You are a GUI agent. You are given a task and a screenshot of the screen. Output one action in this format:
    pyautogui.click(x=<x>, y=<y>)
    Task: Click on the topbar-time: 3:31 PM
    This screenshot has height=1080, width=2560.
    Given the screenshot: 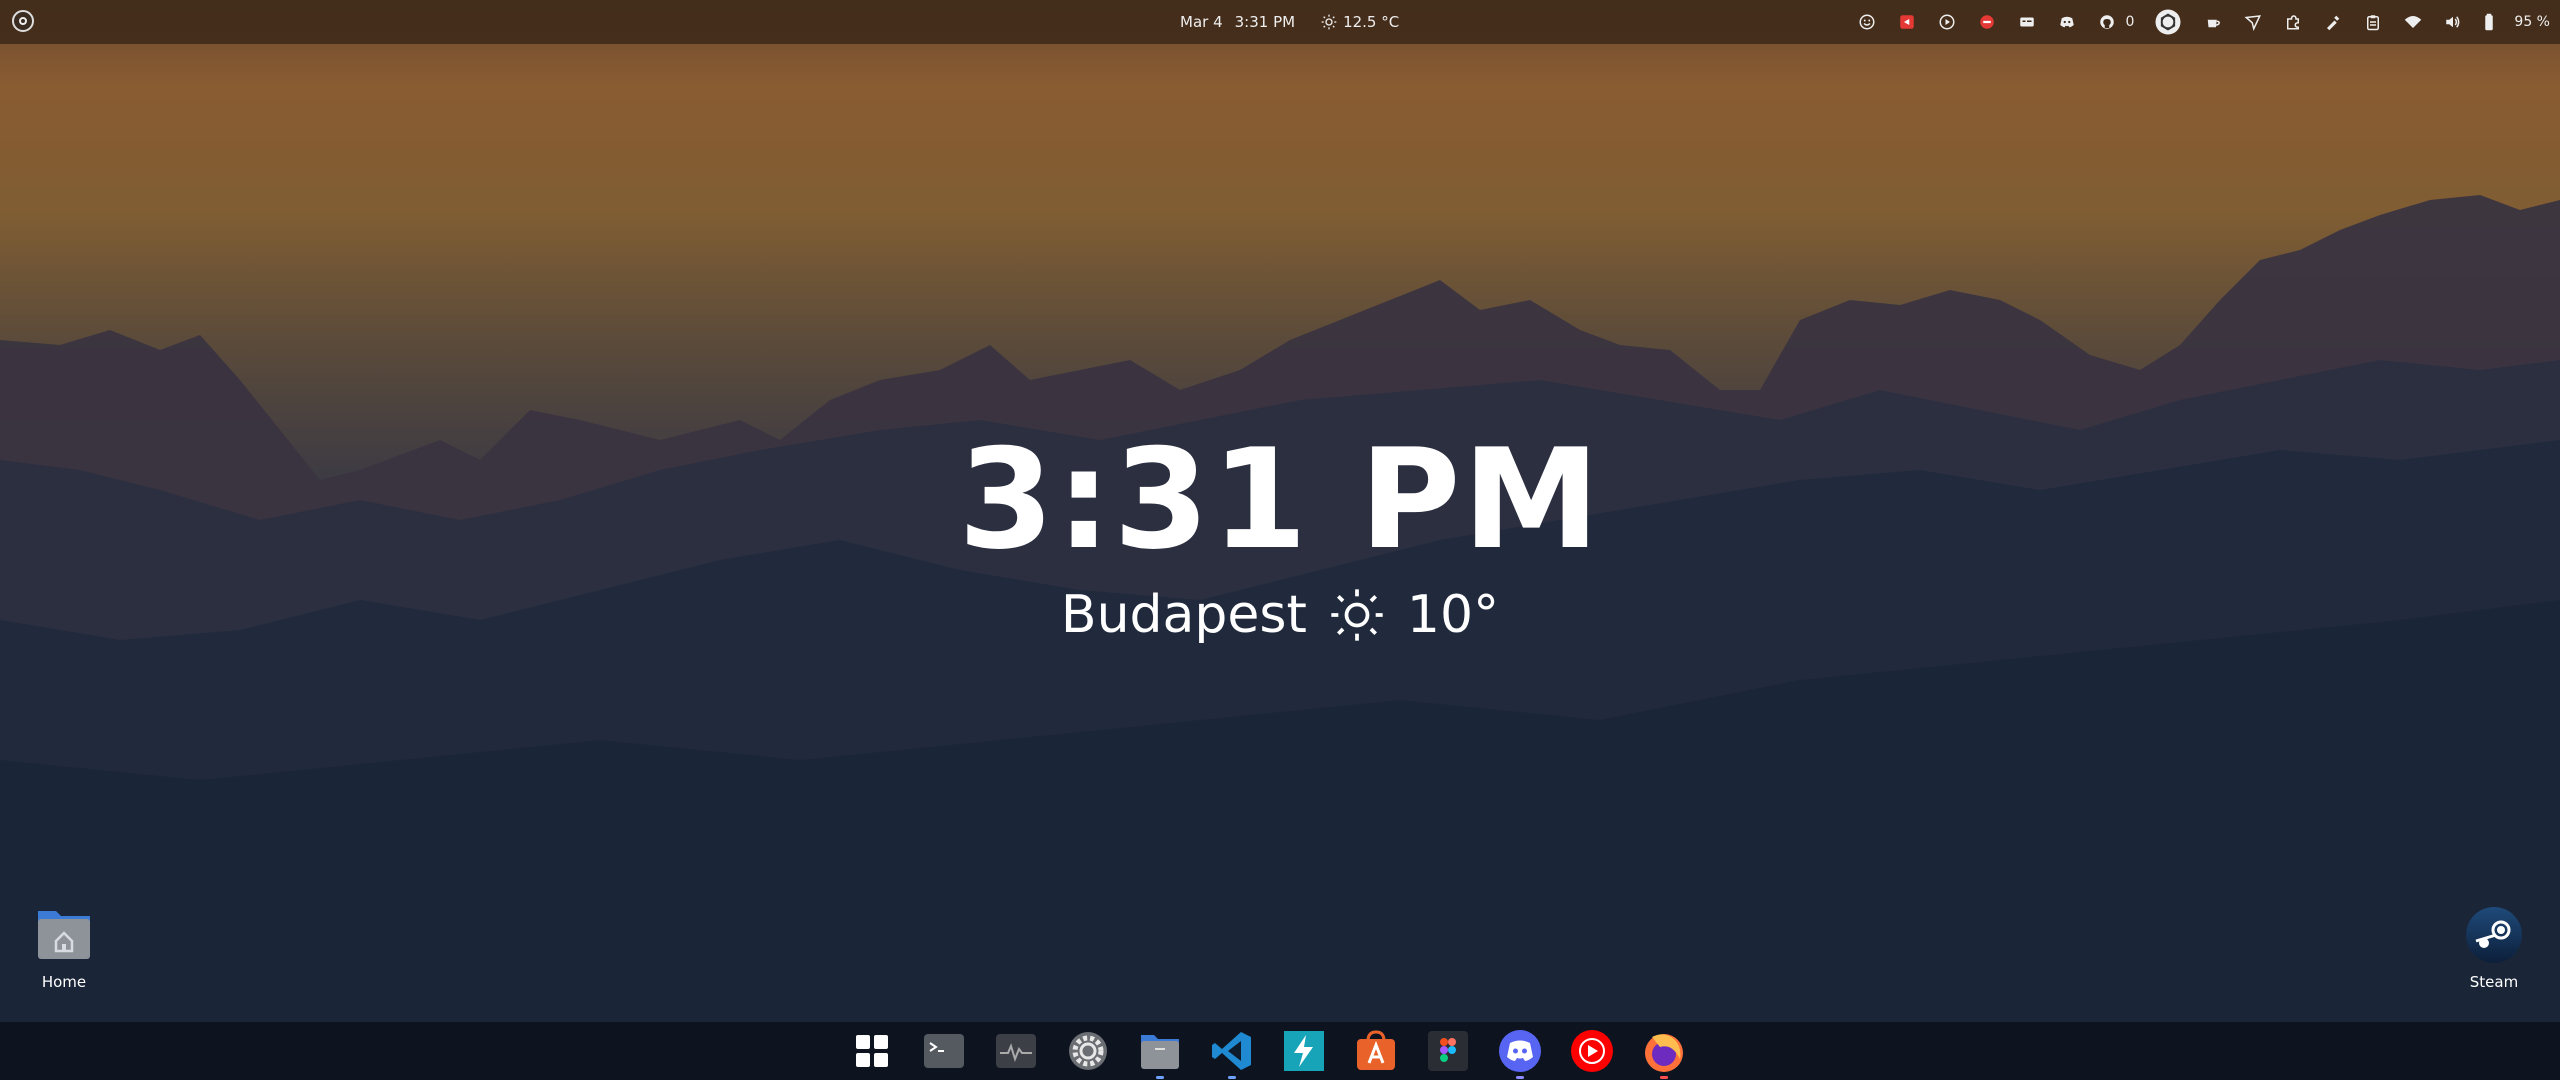 What is the action you would take?
    pyautogui.click(x=1265, y=22)
    